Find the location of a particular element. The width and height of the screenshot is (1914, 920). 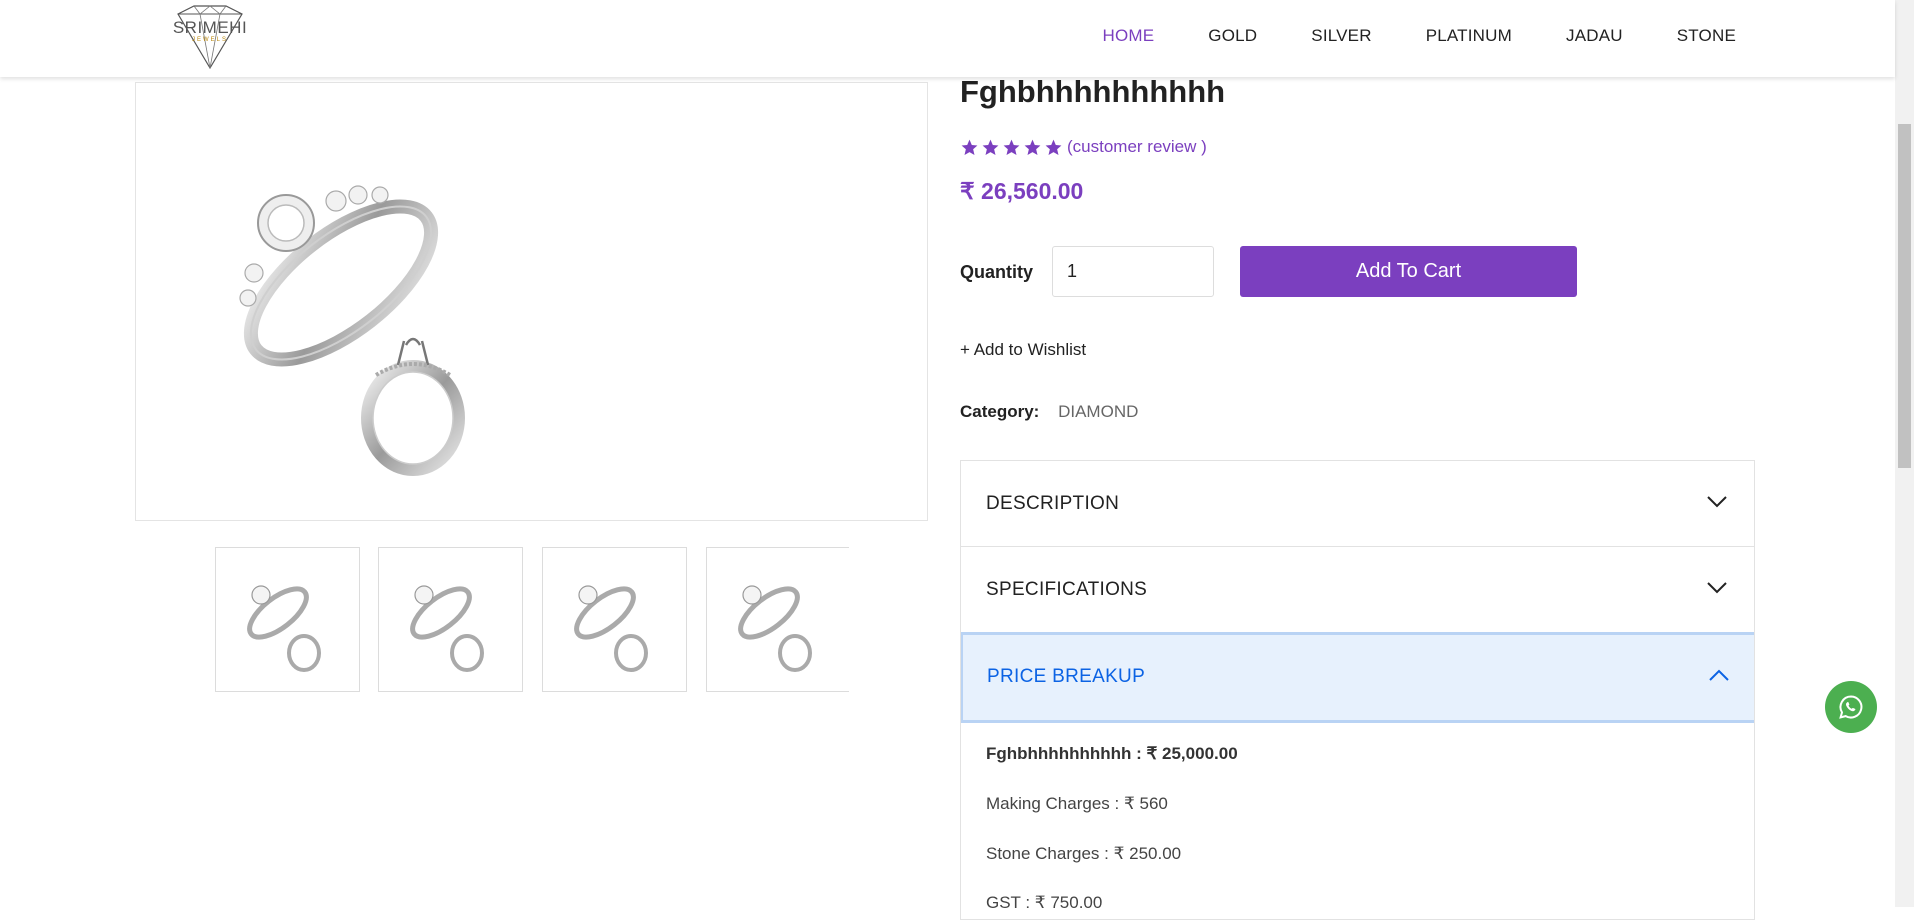

breakup-gst: GST : ₹ 750.00 is located at coordinates (1044, 902).